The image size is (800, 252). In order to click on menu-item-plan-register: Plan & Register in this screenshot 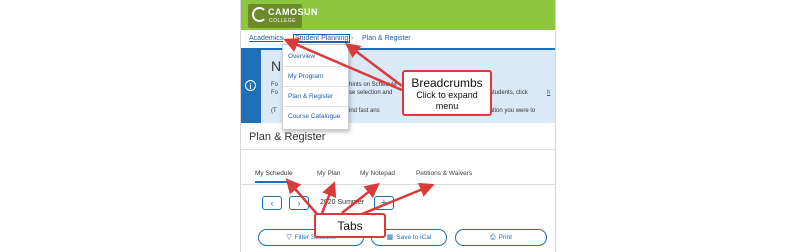, I will do `click(310, 96)`.